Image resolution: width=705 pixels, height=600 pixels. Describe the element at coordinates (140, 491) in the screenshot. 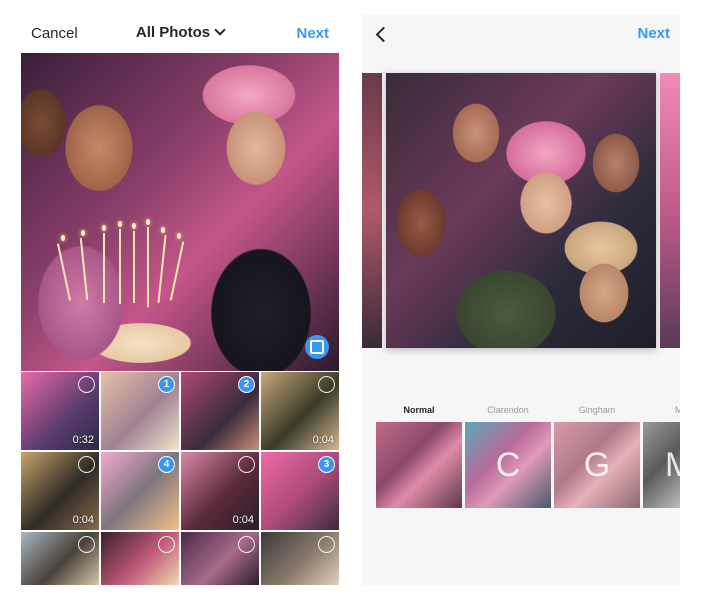

I see `photo-thumbnail: 4` at that location.